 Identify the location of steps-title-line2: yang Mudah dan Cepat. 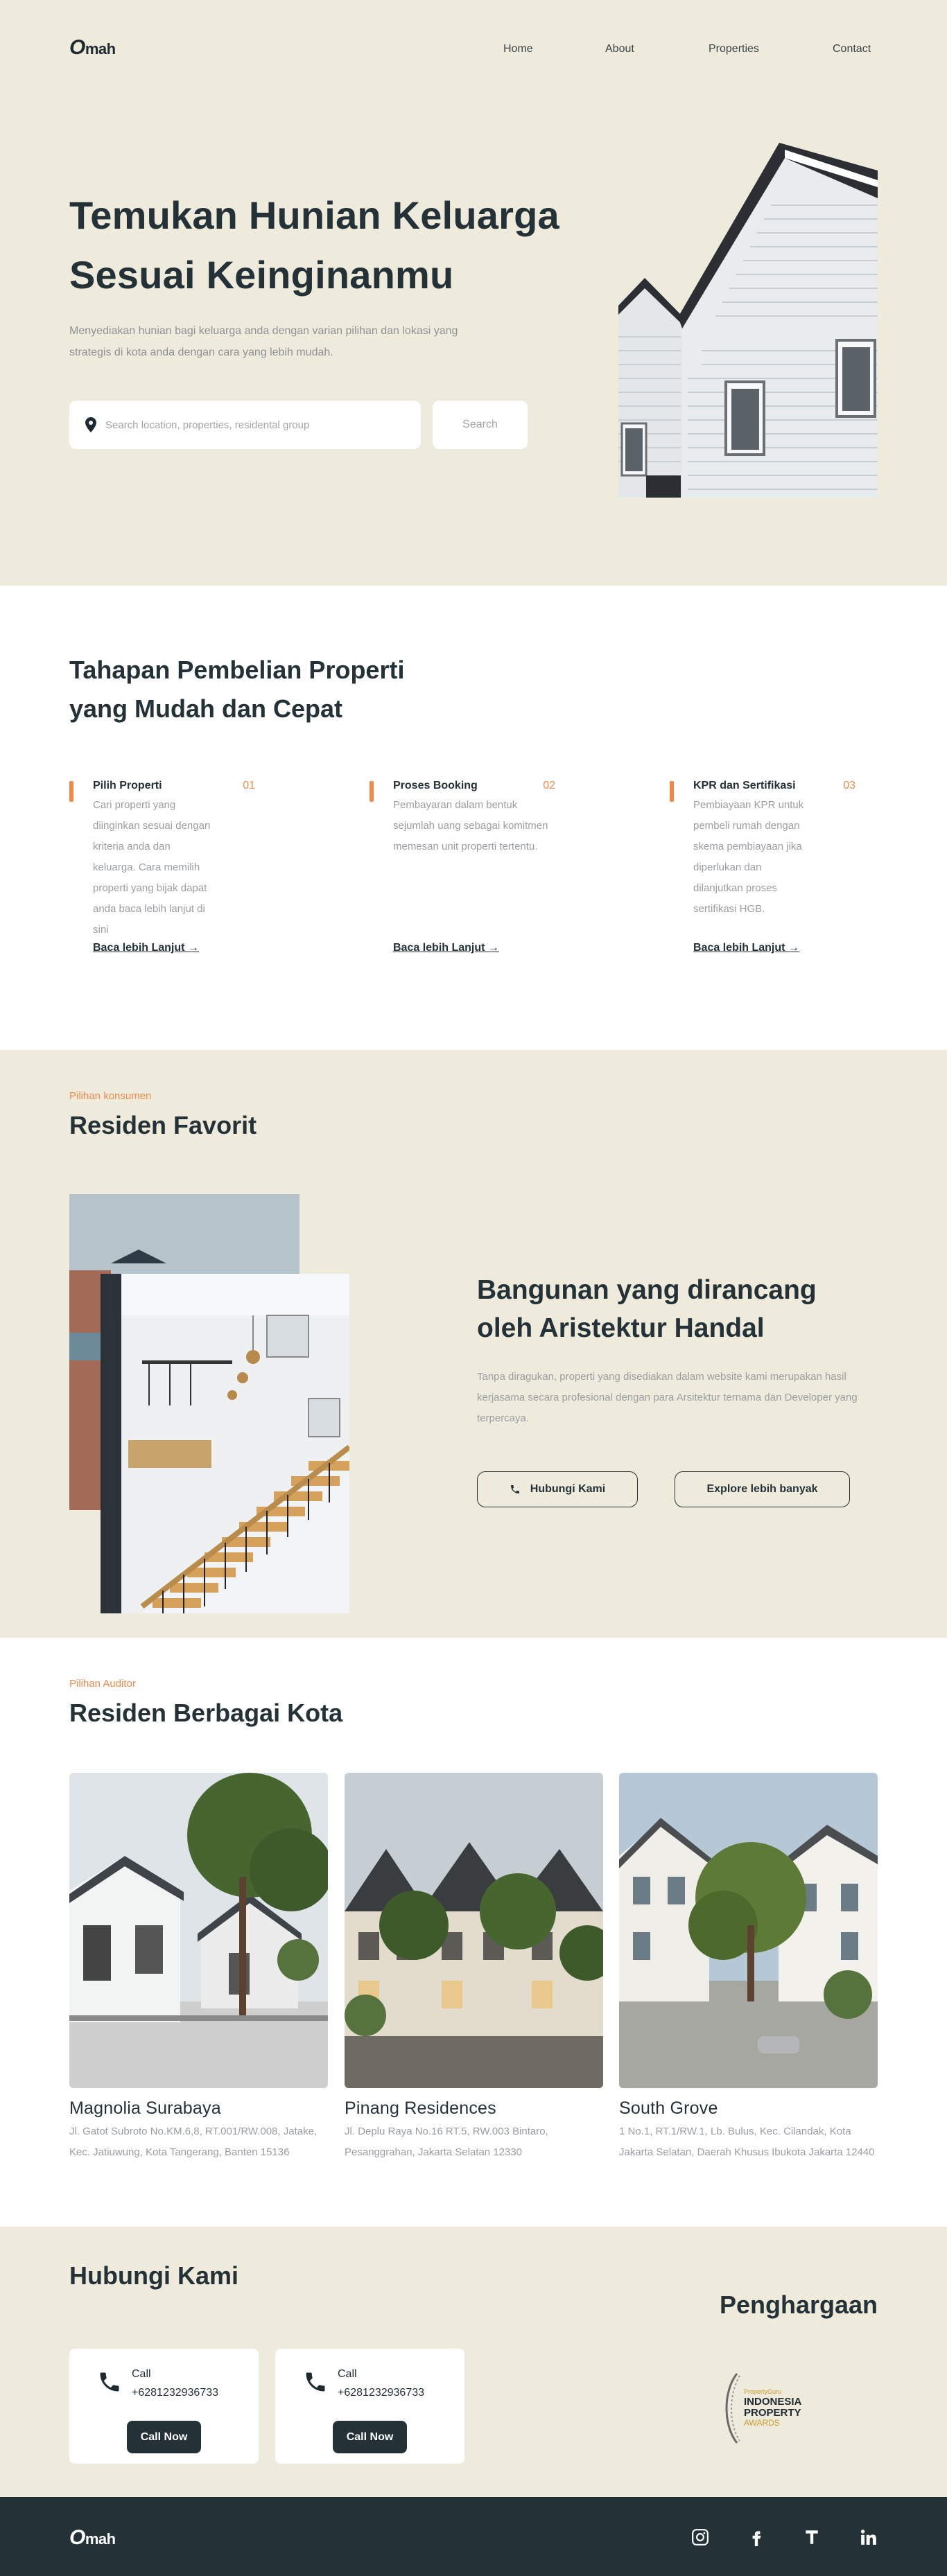
(206, 708).